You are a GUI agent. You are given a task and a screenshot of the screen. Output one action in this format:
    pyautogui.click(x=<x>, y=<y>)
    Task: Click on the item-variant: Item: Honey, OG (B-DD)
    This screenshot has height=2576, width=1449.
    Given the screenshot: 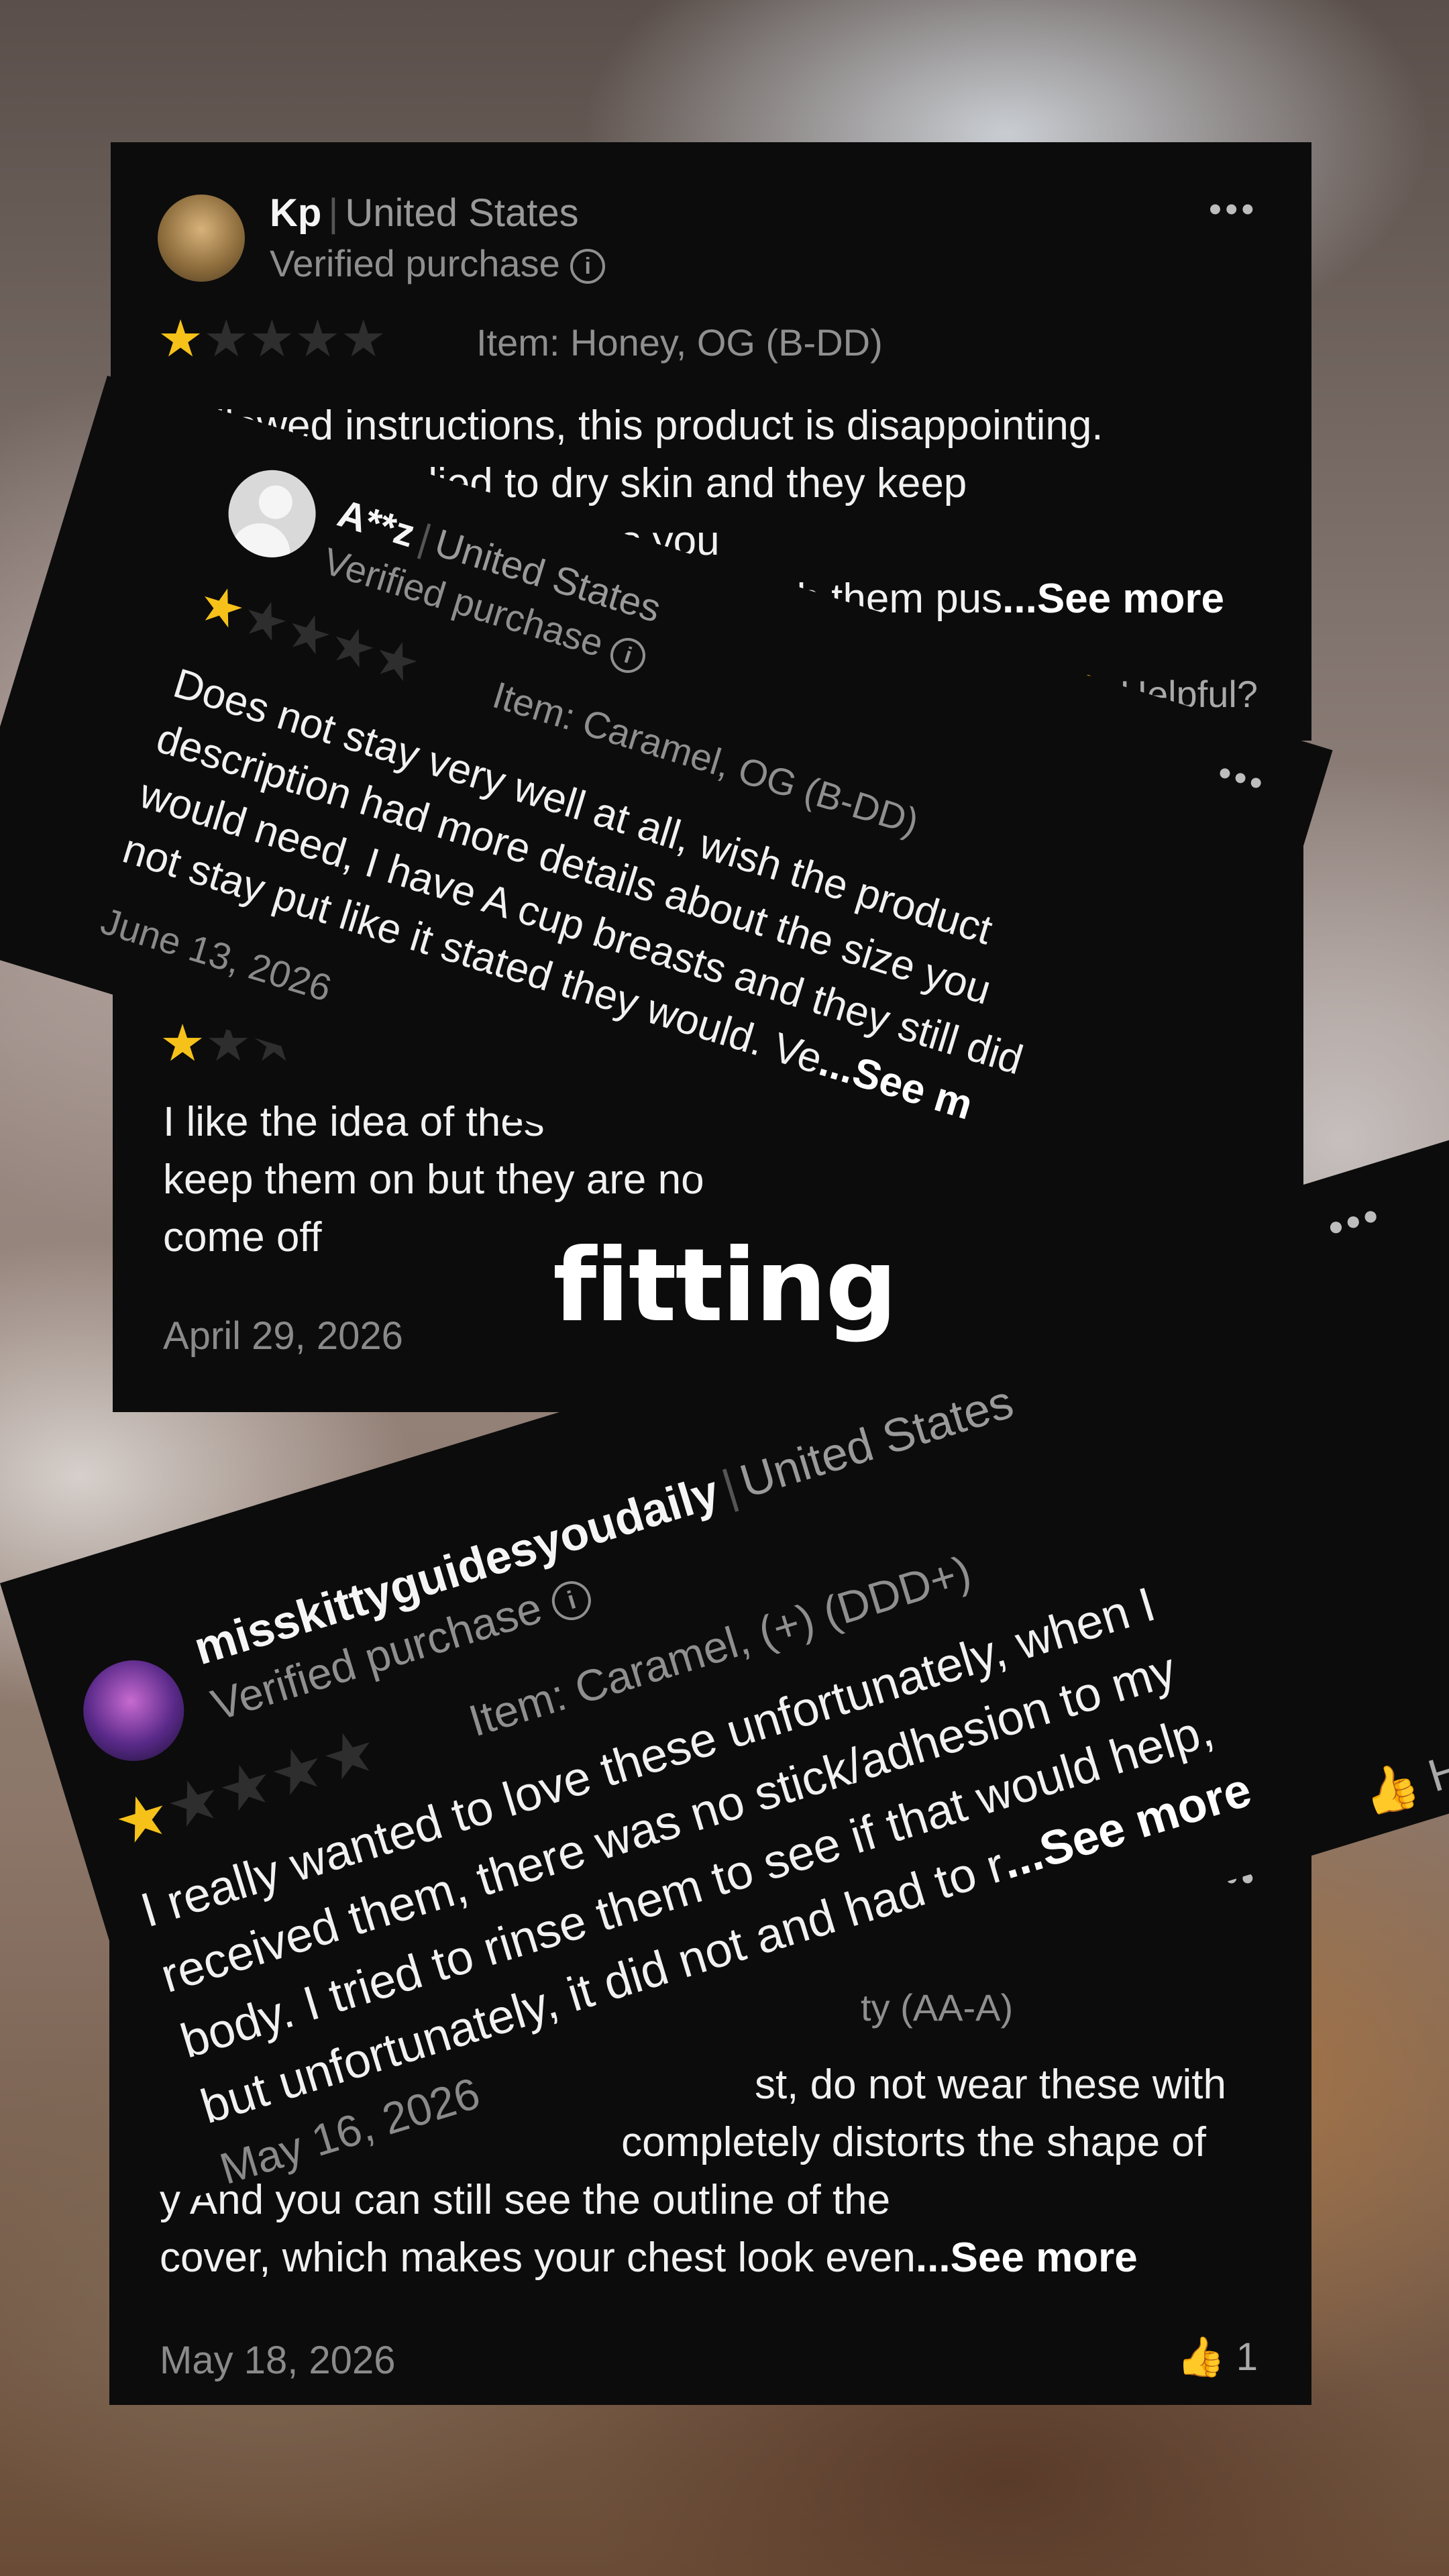 What is the action you would take?
    pyautogui.click(x=679, y=342)
    